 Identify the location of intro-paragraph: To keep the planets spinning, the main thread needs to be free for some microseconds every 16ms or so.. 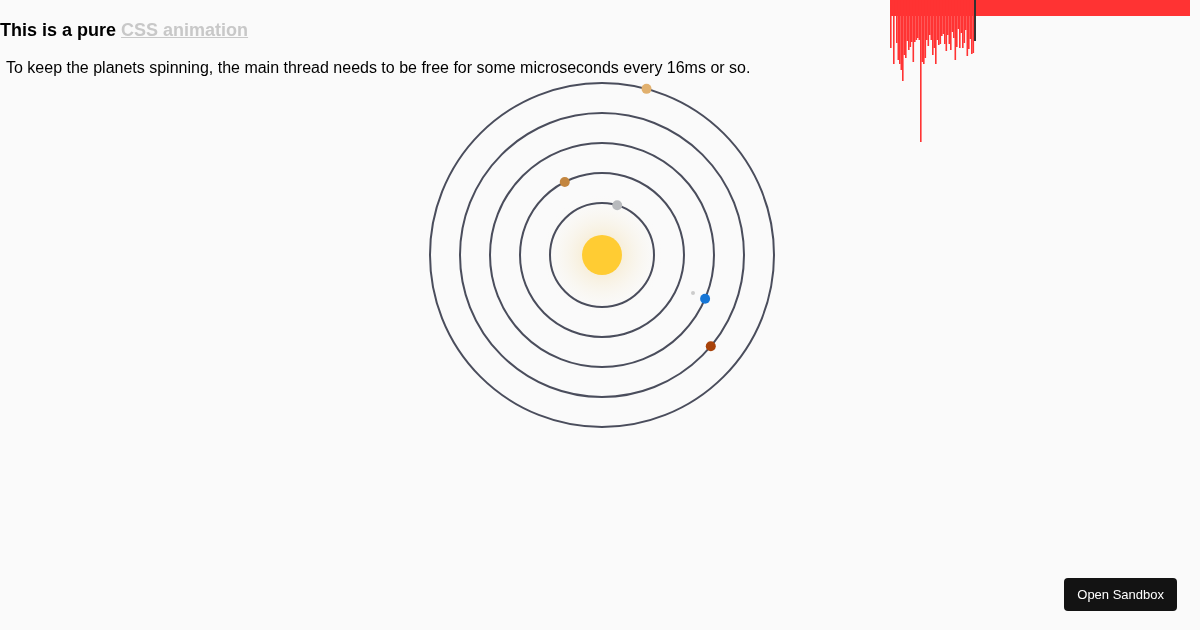
(379, 68).